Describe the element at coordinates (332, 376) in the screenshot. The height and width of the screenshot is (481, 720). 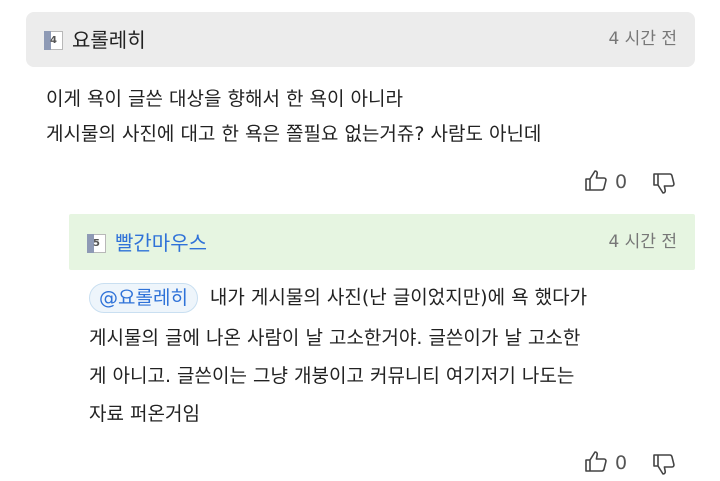
I see `reply-line: 게 아니고. 글쓴이는 그냥 개붕이고 커뮤니티 여기저기 나도는` at that location.